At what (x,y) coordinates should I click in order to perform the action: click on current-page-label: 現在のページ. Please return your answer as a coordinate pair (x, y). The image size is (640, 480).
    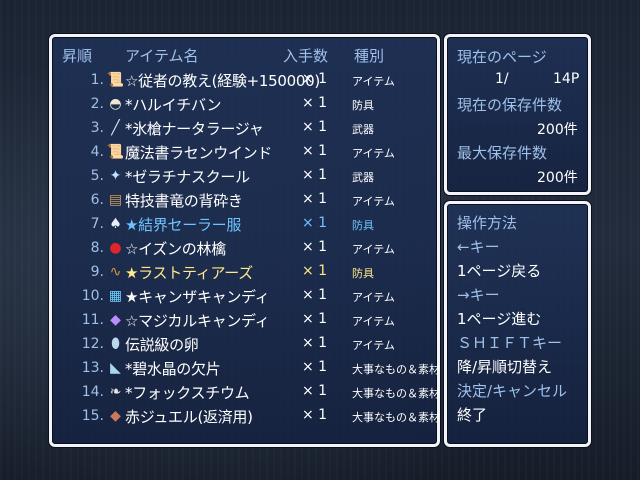
    Looking at the image, I should click on (502, 57).